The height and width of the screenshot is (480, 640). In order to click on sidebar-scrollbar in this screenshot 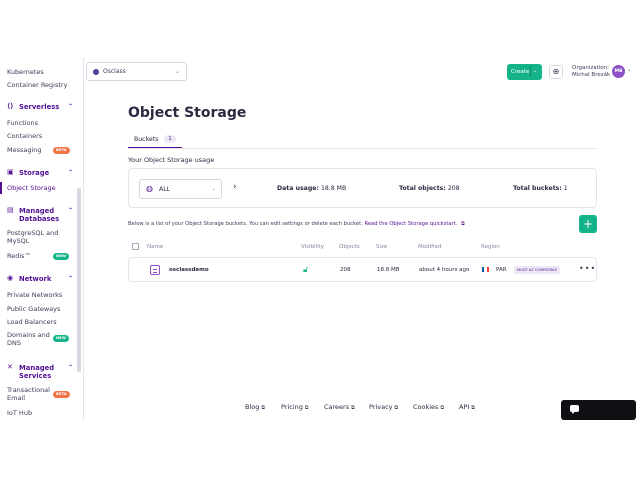, I will do `click(79, 280)`.